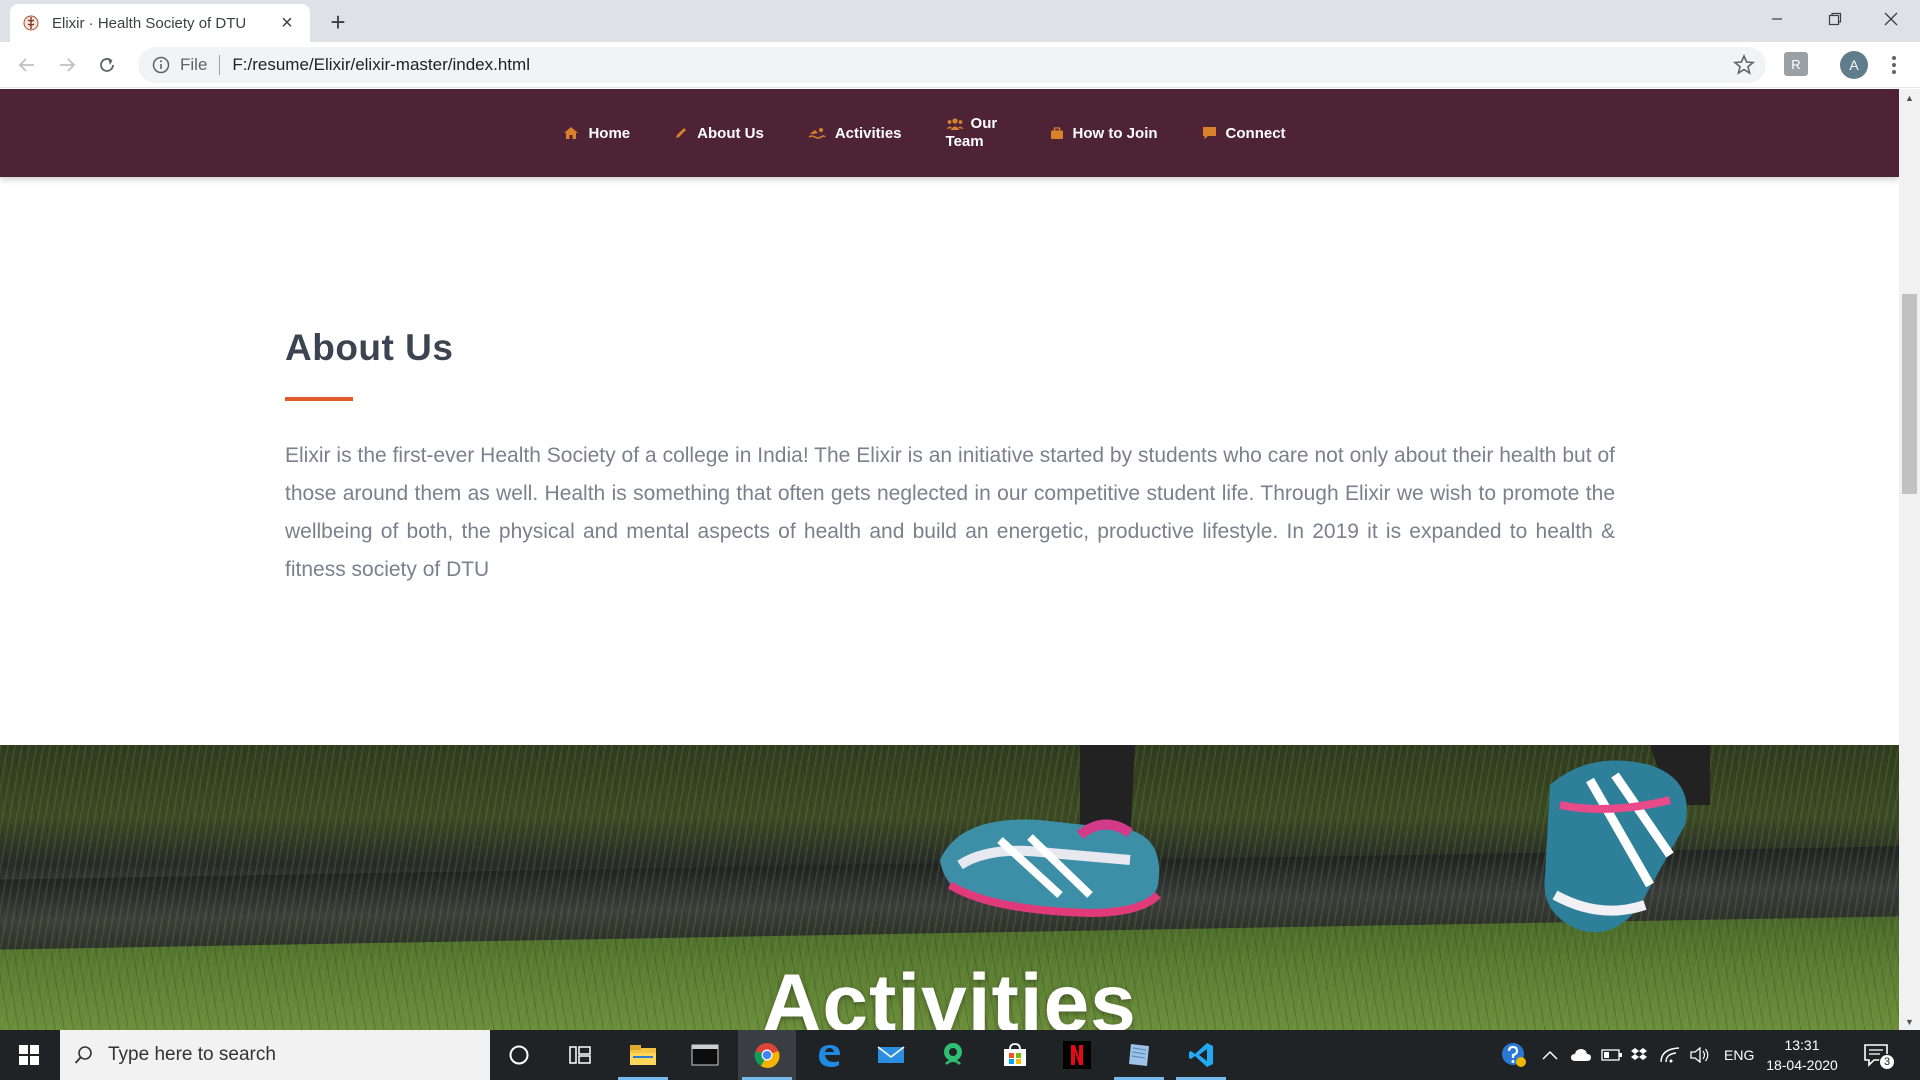 This screenshot has height=1080, width=1920. I want to click on scroll-up-arrow-icon: ▲, so click(1909, 97).